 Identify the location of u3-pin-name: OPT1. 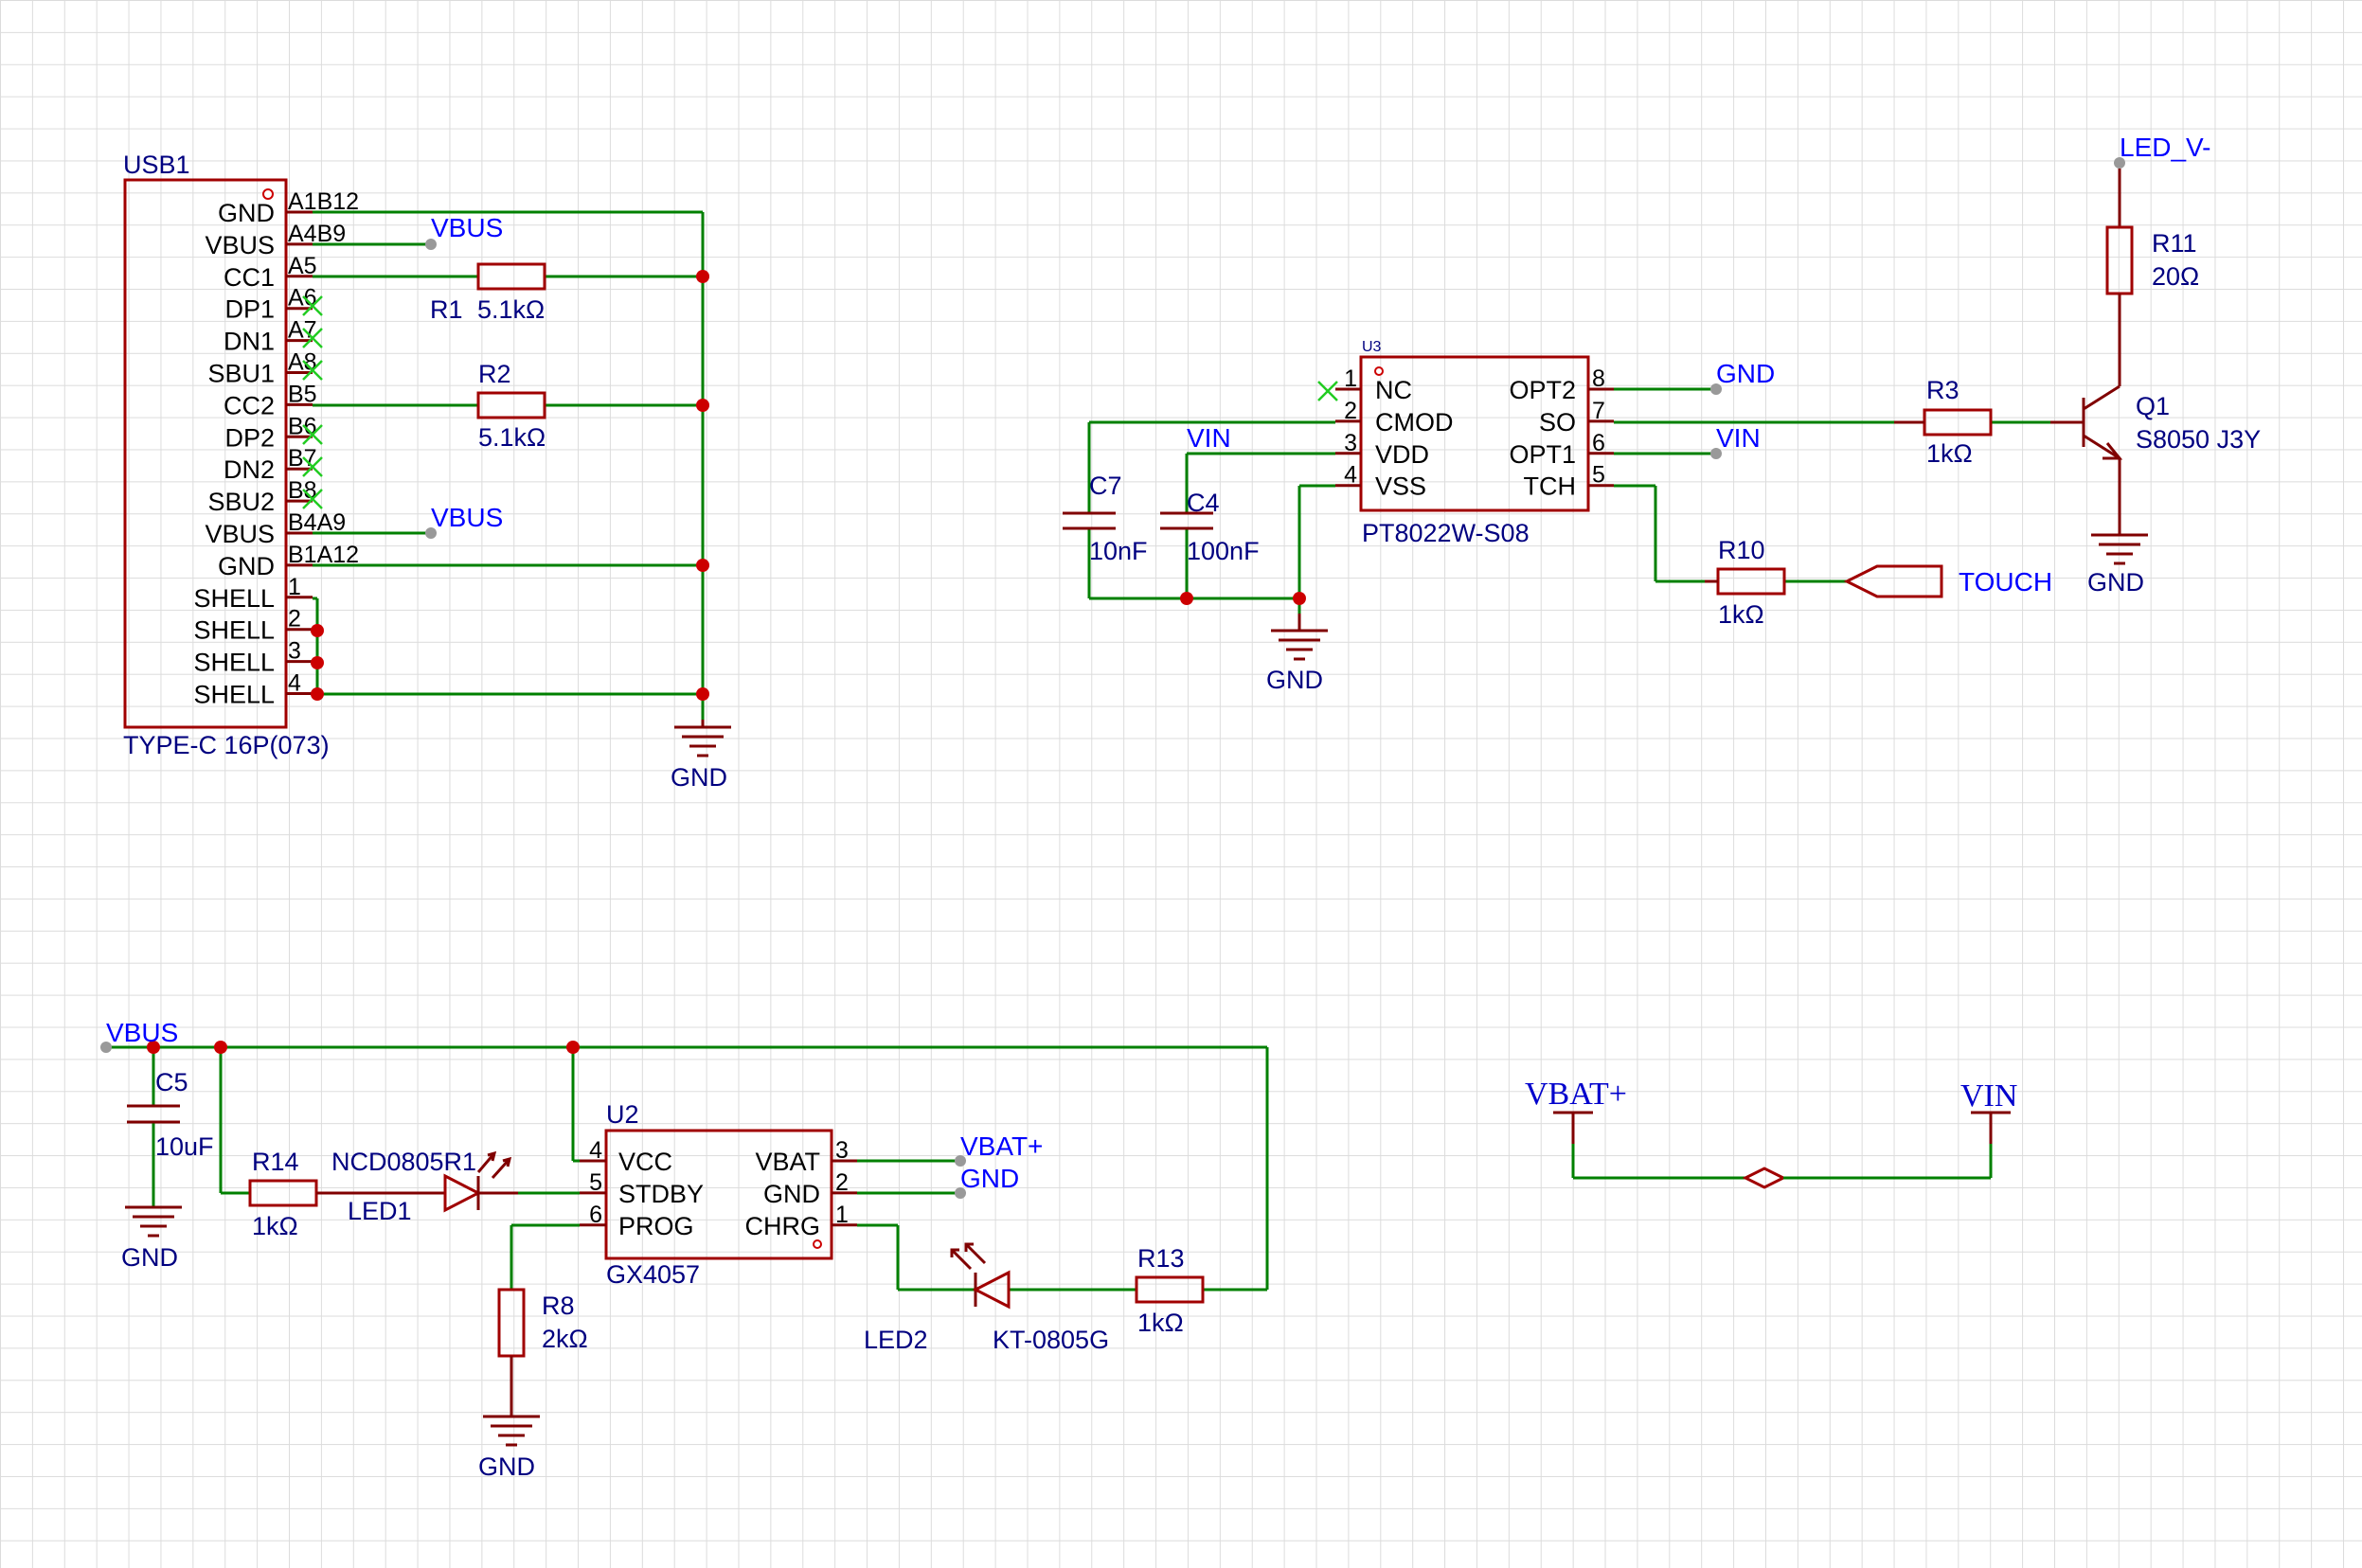
(1542, 454).